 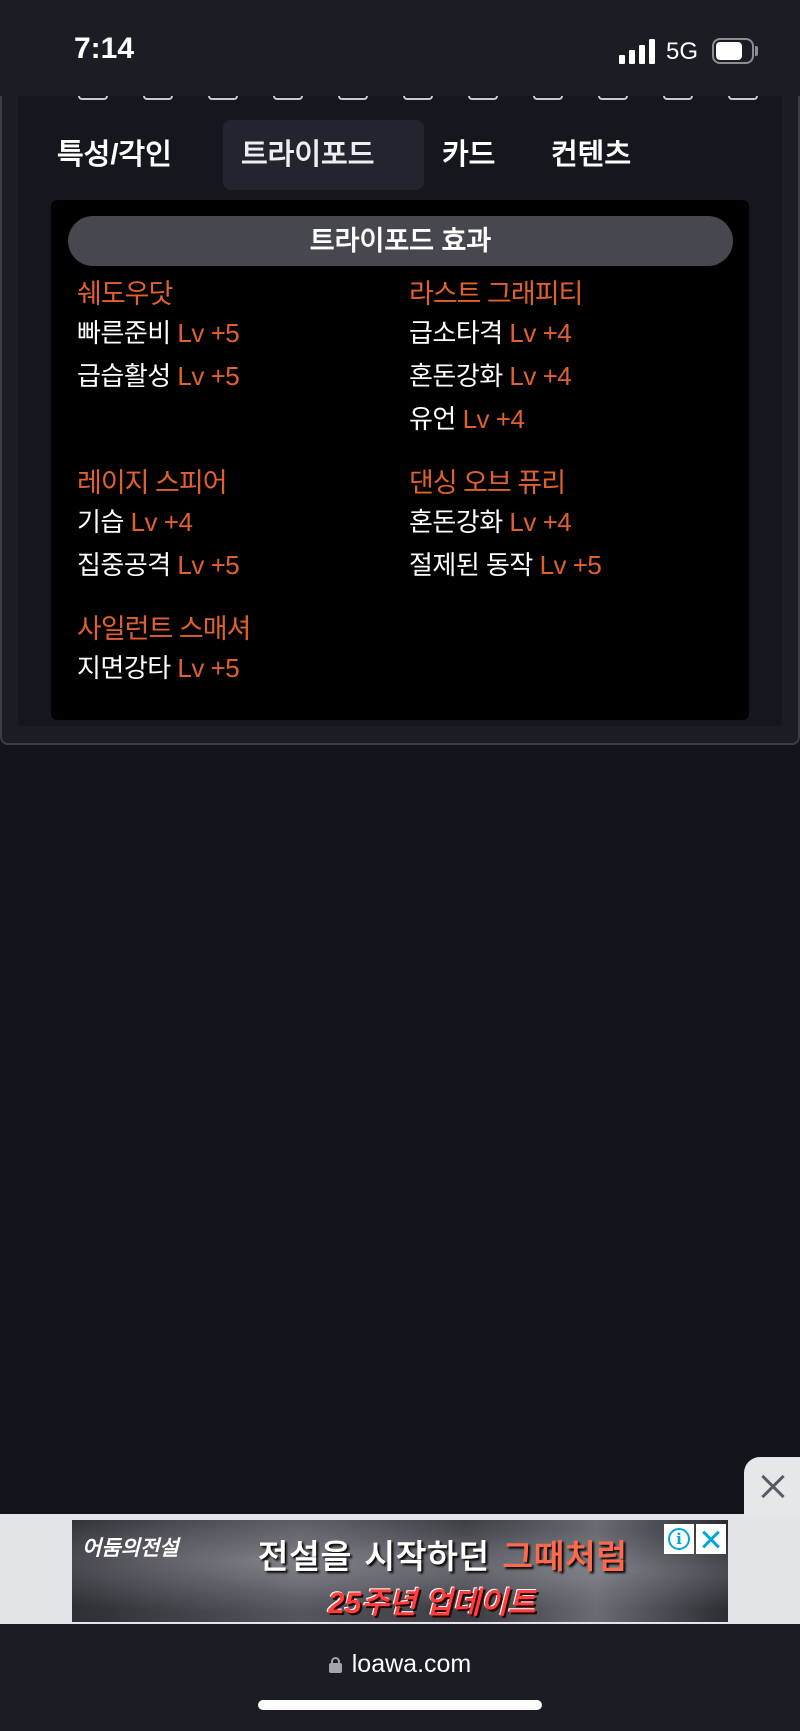 I want to click on status-time: 7:14, so click(x=104, y=48).